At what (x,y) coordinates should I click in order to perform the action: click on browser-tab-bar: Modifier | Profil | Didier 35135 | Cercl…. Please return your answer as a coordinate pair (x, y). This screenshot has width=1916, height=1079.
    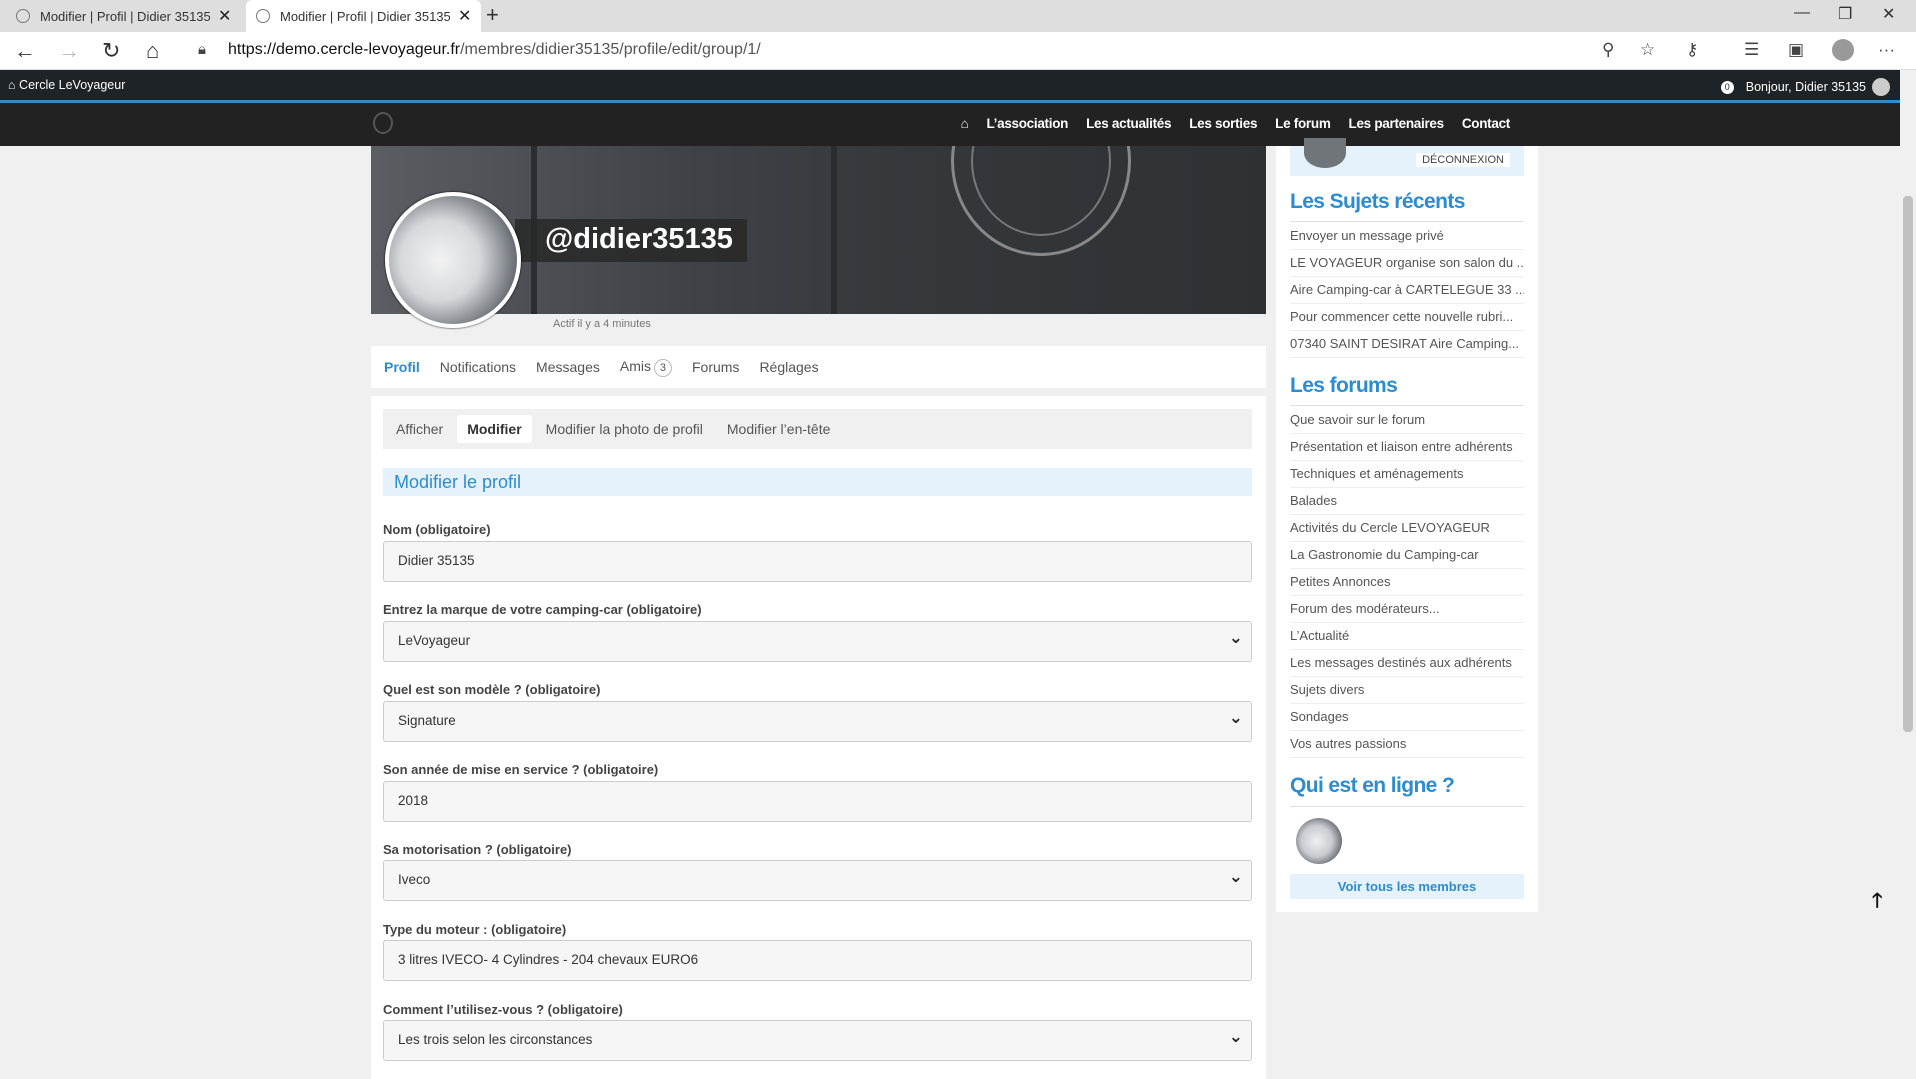
    Looking at the image, I should click on (958, 16).